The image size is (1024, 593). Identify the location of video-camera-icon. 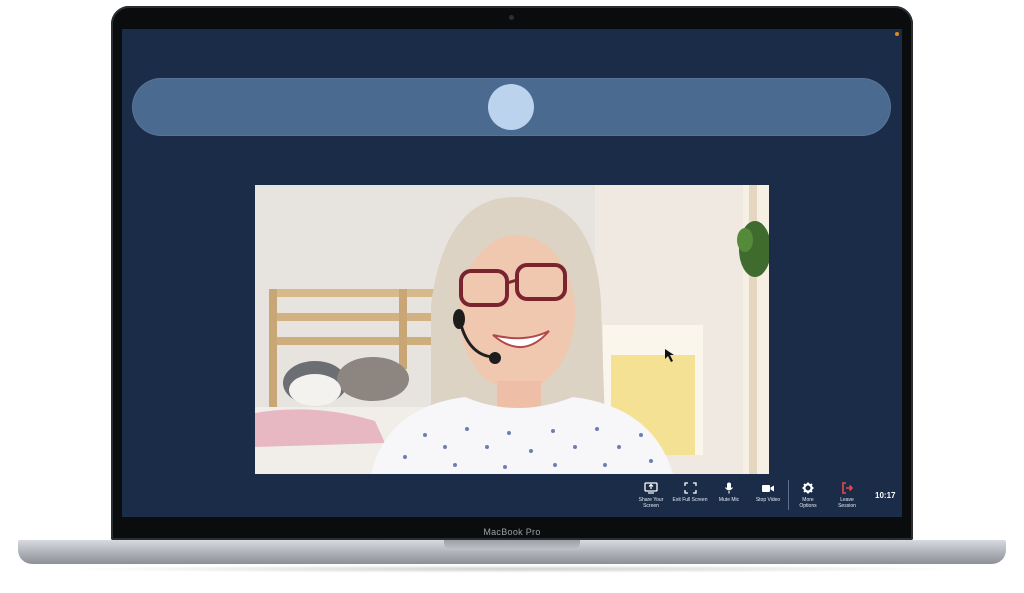
(768, 488).